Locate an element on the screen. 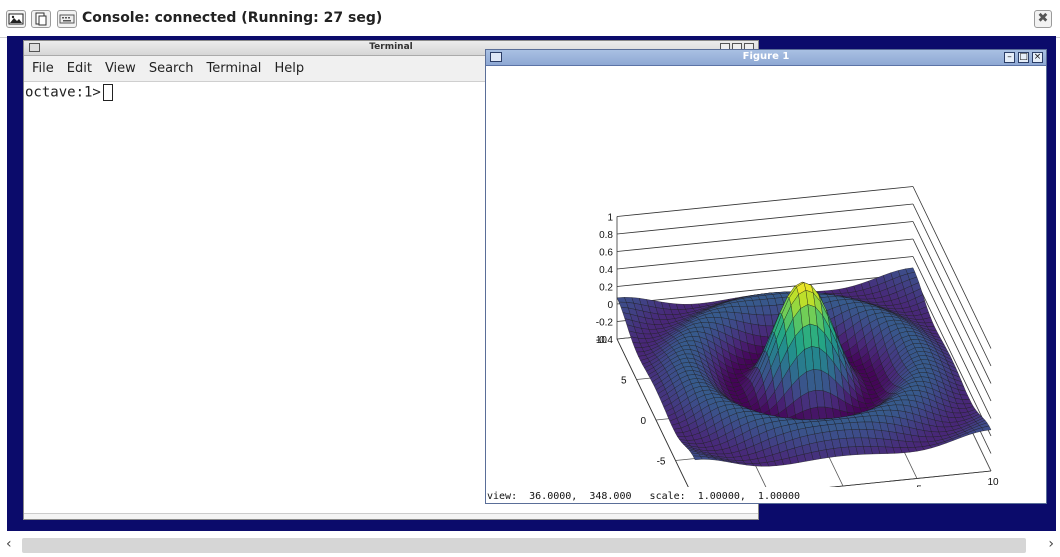 The height and width of the screenshot is (557, 1060). z-tick-label: 0 is located at coordinates (610, 305).